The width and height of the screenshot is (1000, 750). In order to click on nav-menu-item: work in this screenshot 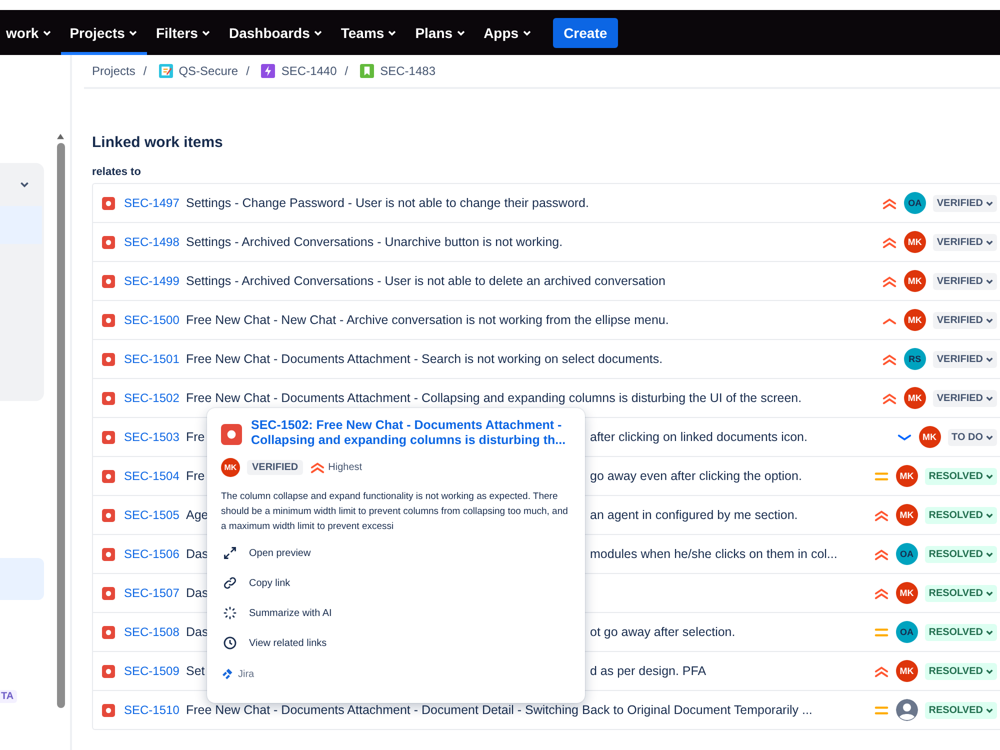, I will do `click(30, 32)`.